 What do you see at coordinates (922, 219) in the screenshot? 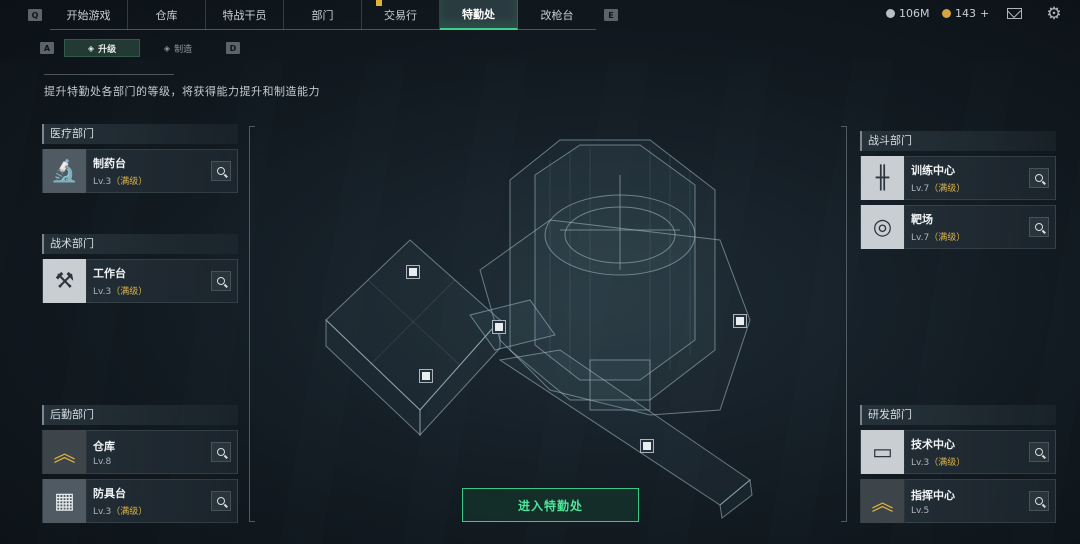
I see `facility-name: 靶场` at bounding box center [922, 219].